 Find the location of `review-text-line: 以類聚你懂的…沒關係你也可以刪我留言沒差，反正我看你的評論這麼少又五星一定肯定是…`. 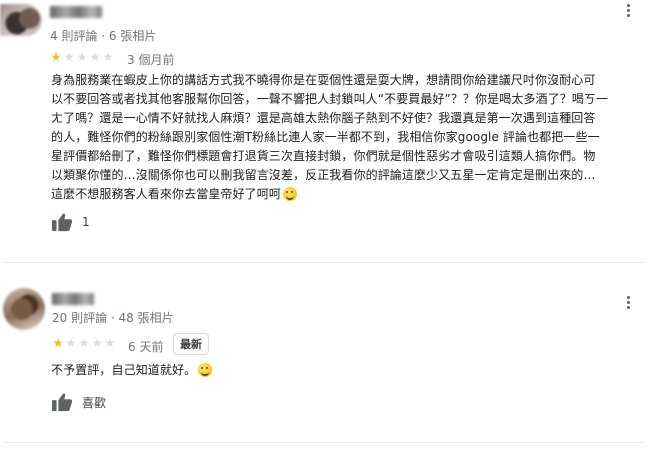

review-text-line: 以類聚你懂的…沒關係你也可以刪我留言沒差，反正我看你的評論這麼少又五星一定肯定是… is located at coordinates (323, 175).